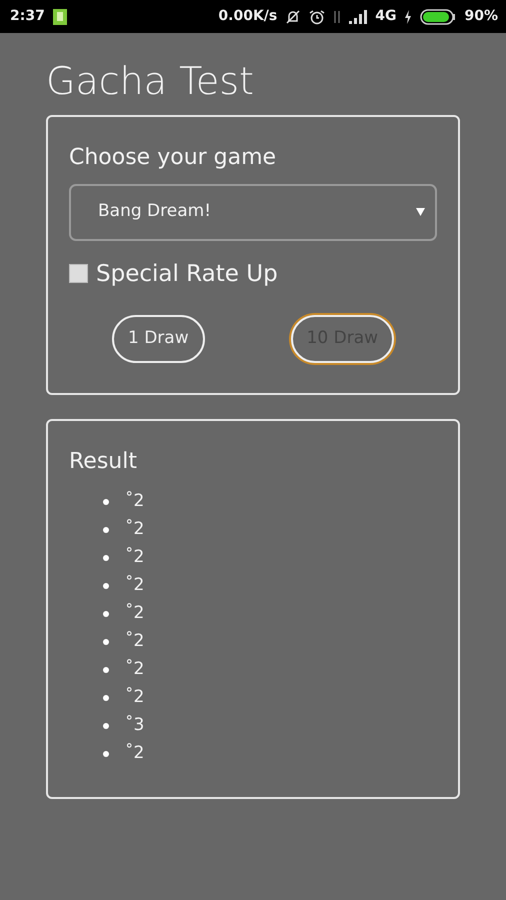  What do you see at coordinates (248, 16) in the screenshot?
I see `network-speed: 0.00K/s` at bounding box center [248, 16].